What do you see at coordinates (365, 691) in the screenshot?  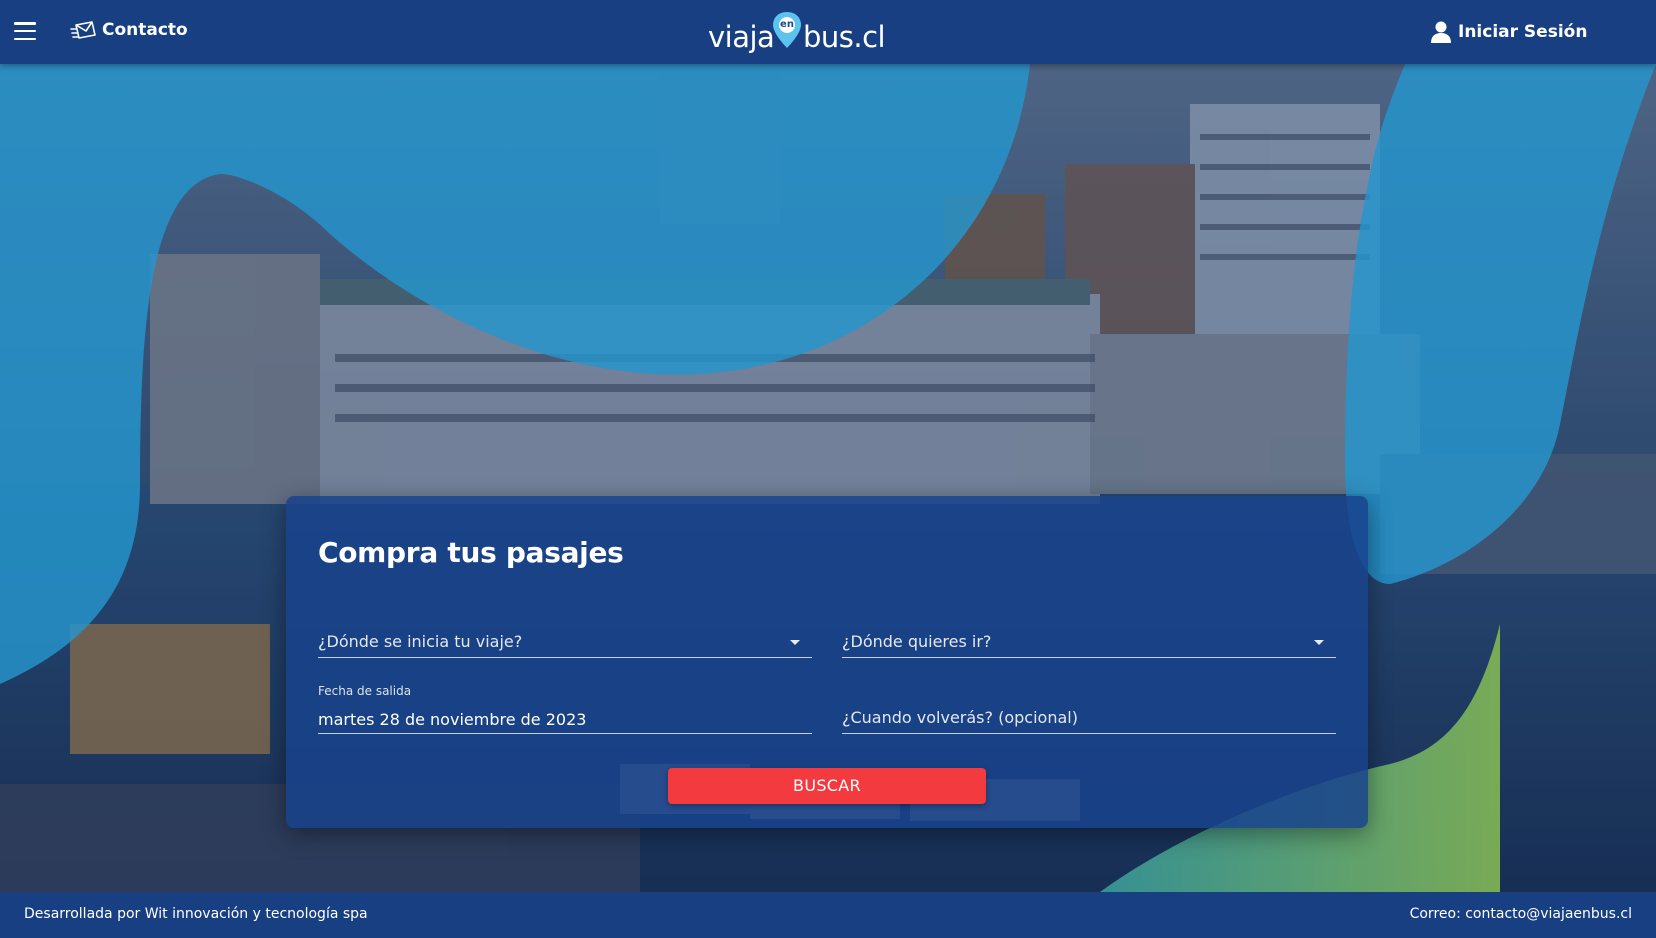 I see `departure-date-label: Fecha de salida` at bounding box center [365, 691].